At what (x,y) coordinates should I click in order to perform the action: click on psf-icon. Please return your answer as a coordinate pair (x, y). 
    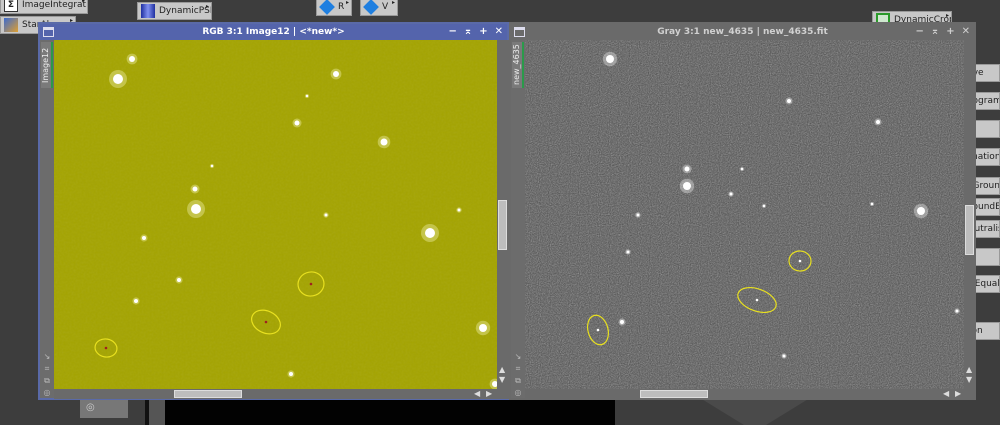
    Looking at the image, I should click on (148, 11).